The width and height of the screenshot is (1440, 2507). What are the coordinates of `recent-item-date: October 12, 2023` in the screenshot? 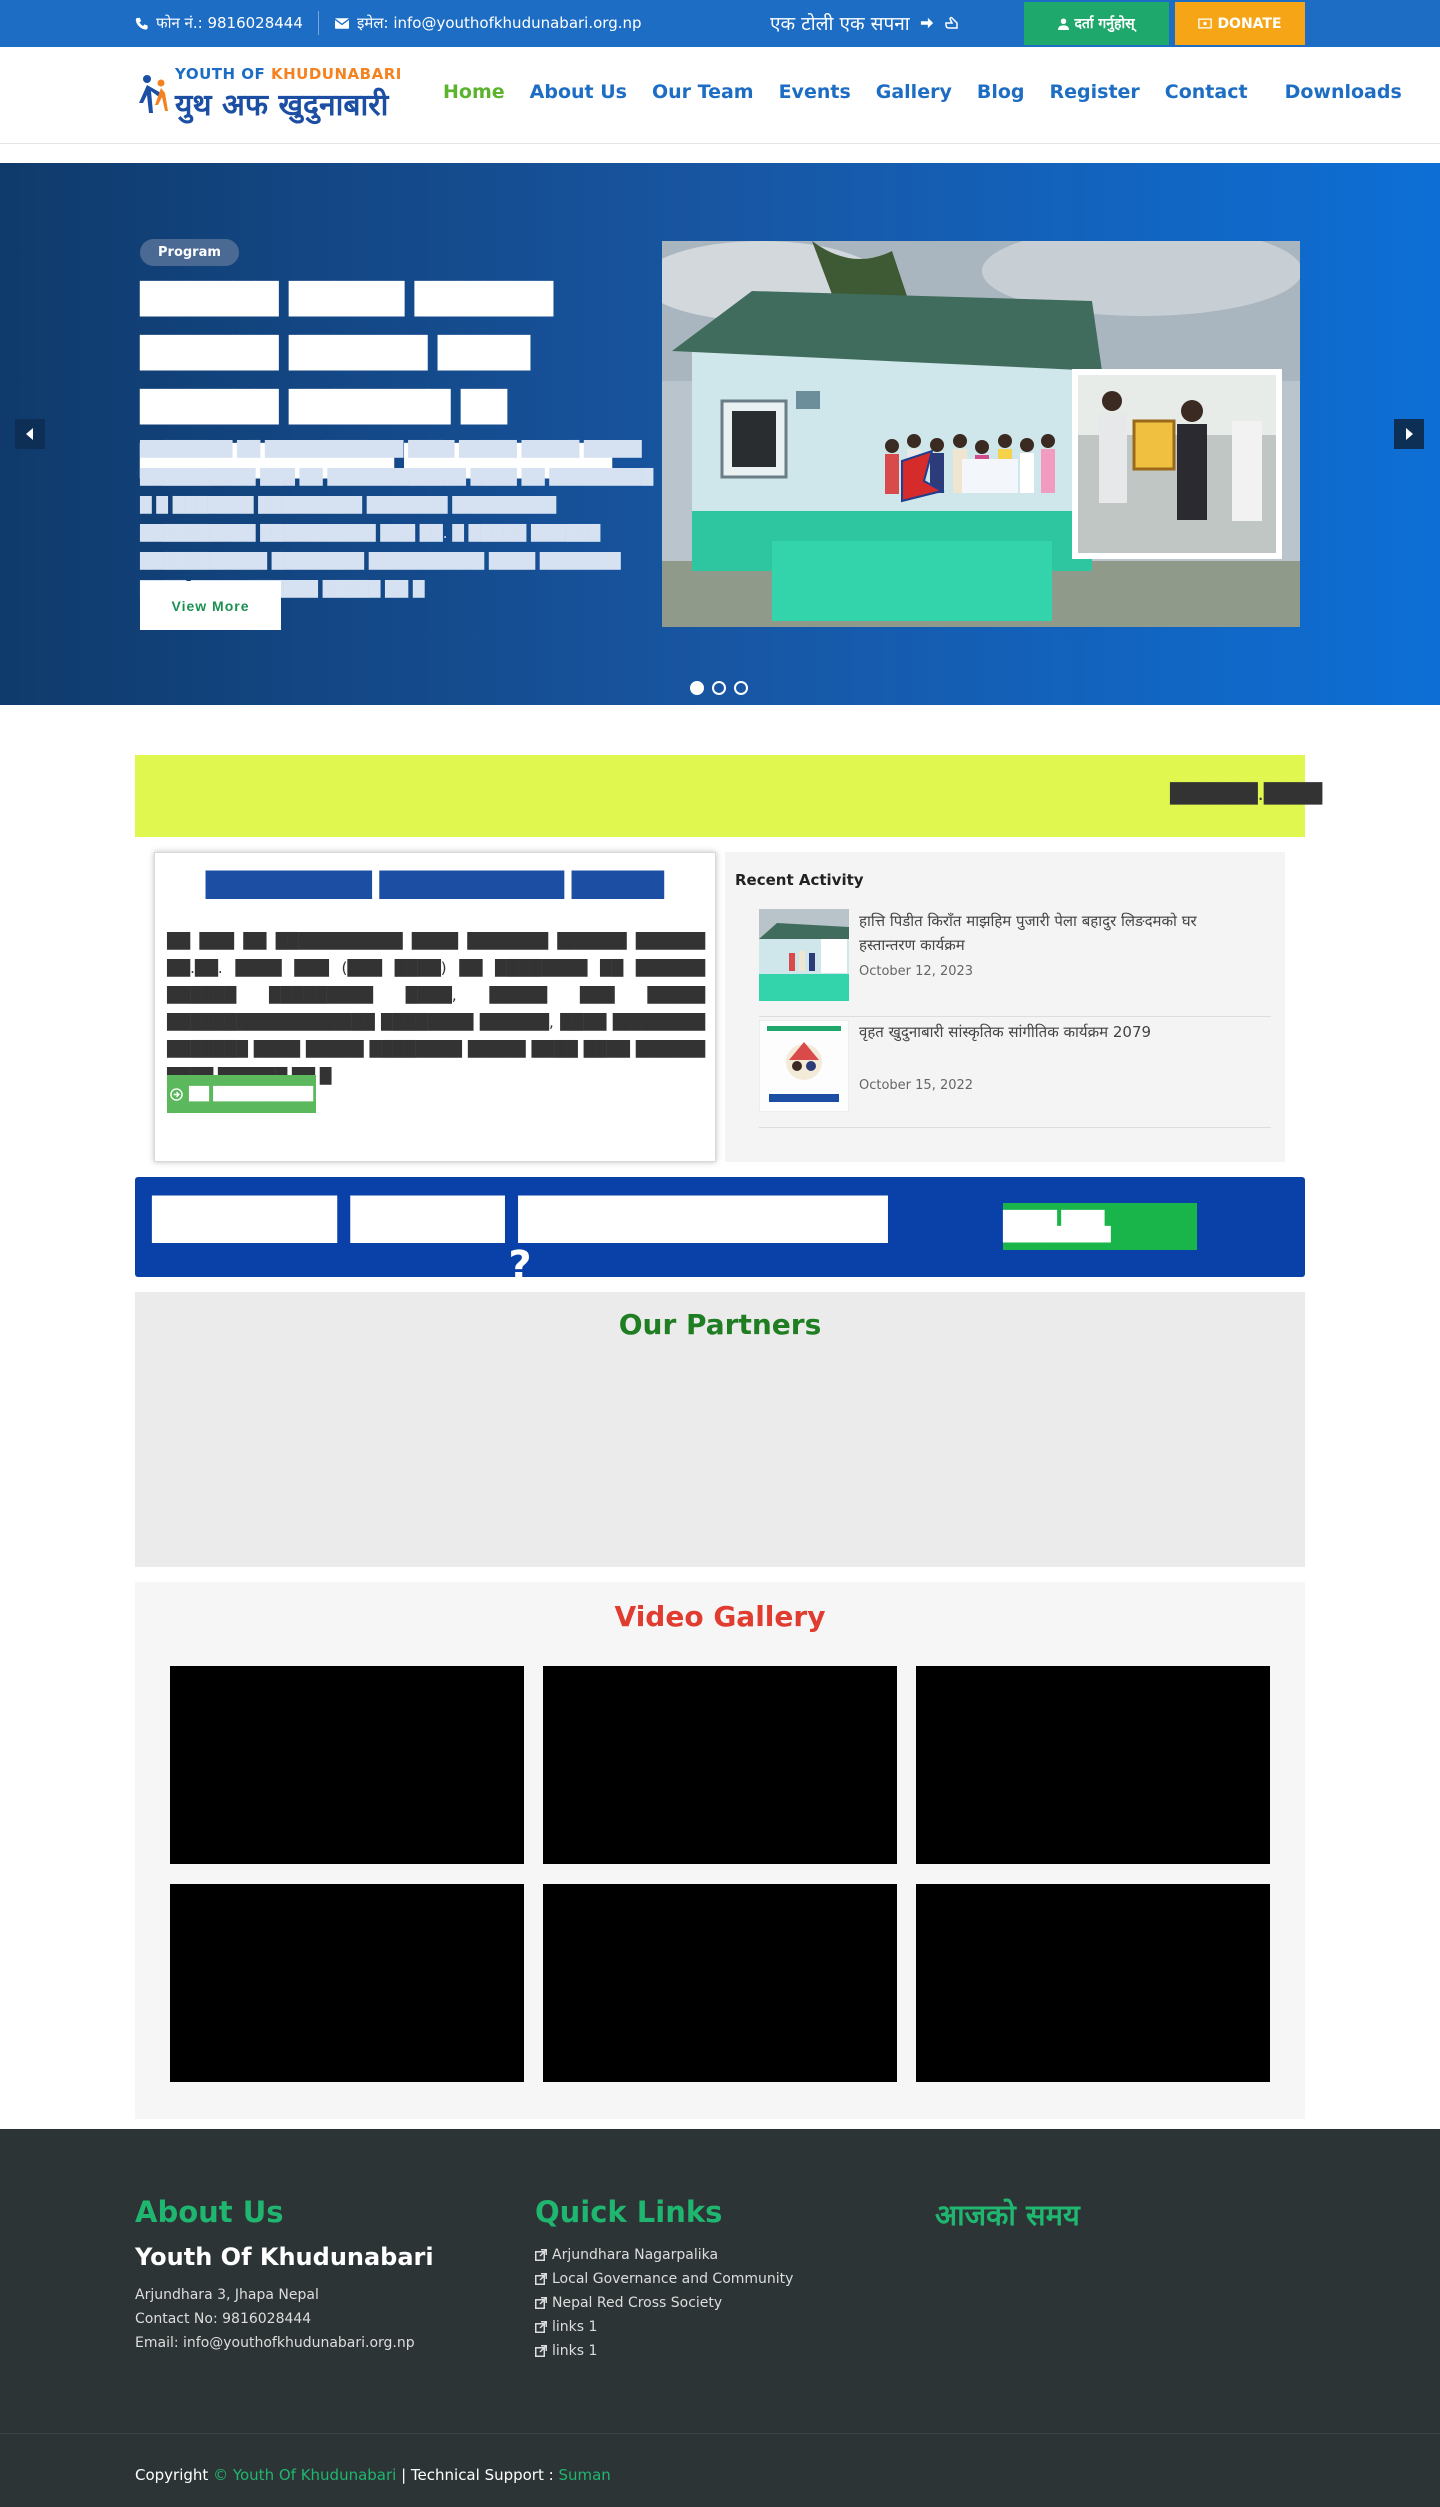 It's located at (916, 971).